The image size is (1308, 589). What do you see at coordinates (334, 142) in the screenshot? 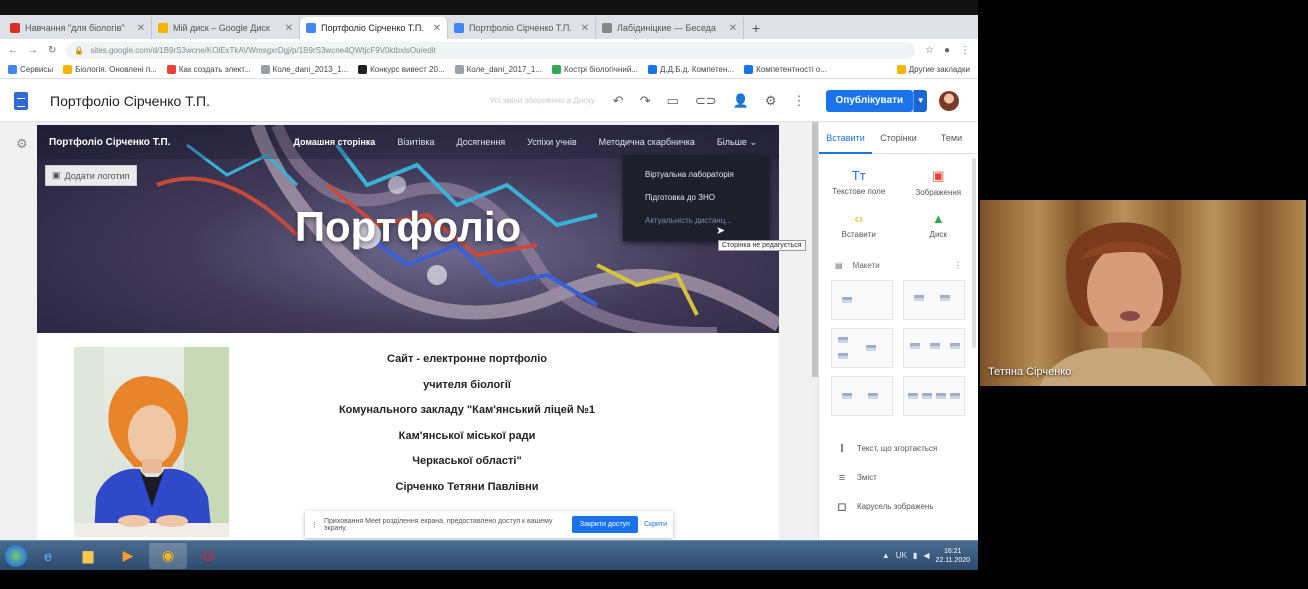
I see `nav-item-home: Домашня сторінка` at bounding box center [334, 142].